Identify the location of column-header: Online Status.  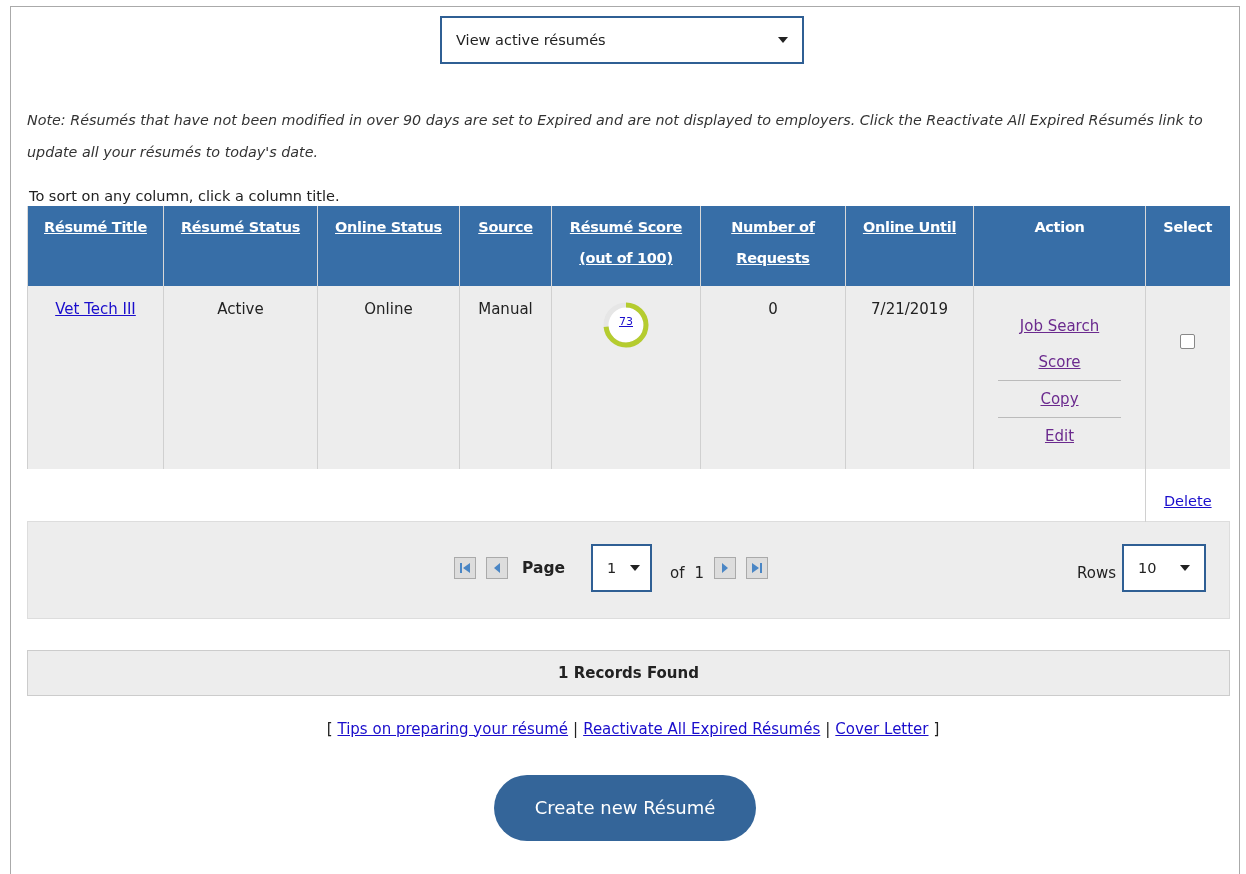
(388, 246).